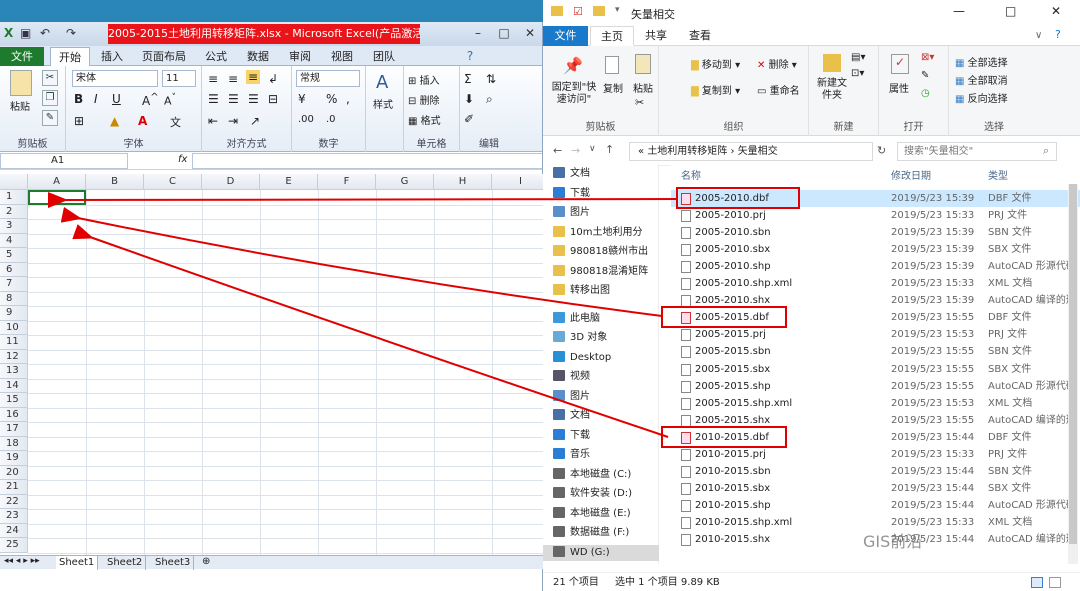 This screenshot has width=1080, height=591. What do you see at coordinates (361, 261) in the screenshot?
I see `arrow-2005-2015` at bounding box center [361, 261].